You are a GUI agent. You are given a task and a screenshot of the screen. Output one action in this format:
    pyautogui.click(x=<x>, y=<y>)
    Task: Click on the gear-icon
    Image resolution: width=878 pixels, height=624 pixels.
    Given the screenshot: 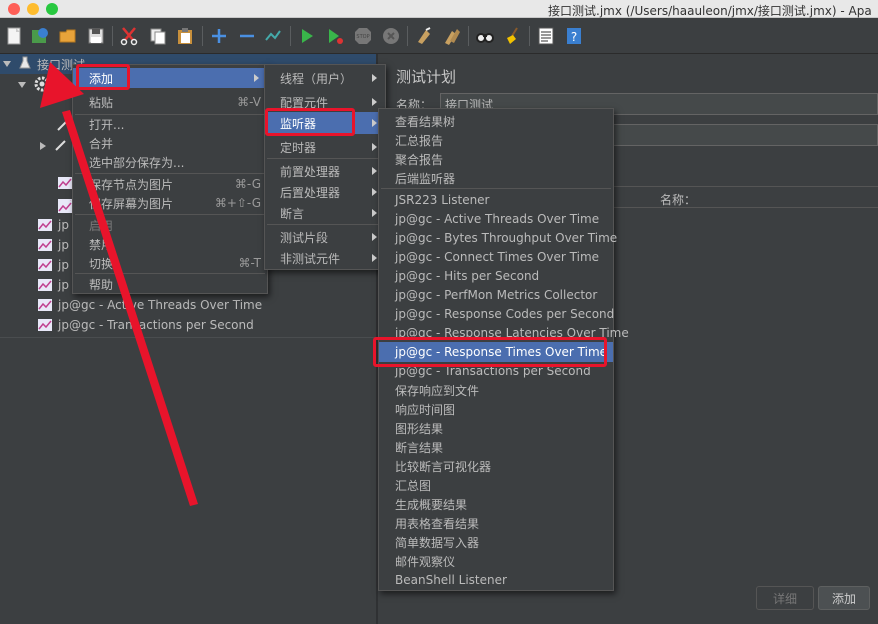 What is the action you would take?
    pyautogui.click(x=42, y=85)
    